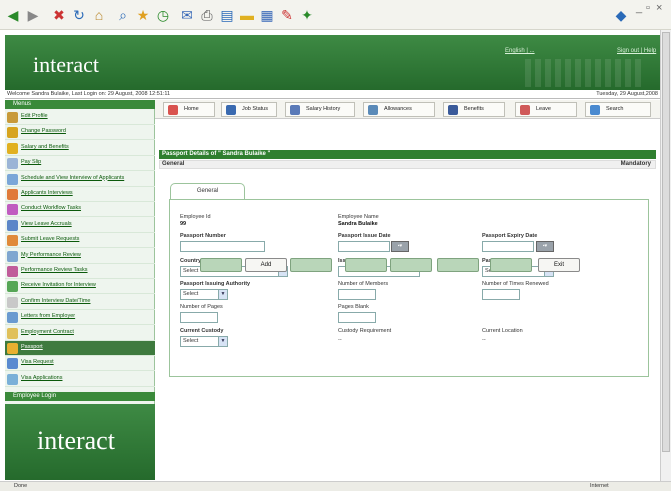  I want to click on nav-item: Salary History, so click(320, 109).